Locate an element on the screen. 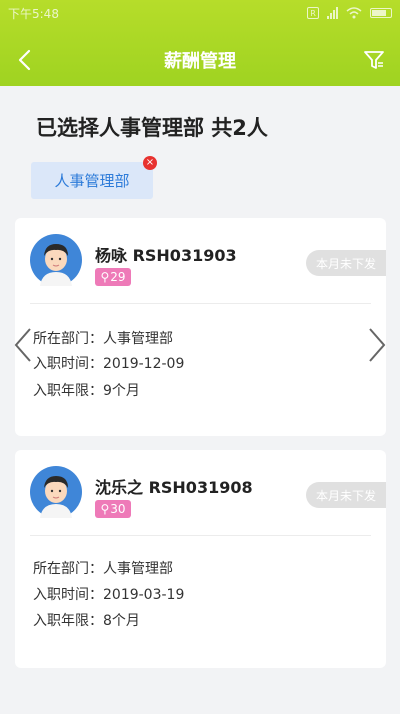 The width and height of the screenshot is (400, 714). app-header: 下午5:48 R 薪酬管理 is located at coordinates (200, 43).